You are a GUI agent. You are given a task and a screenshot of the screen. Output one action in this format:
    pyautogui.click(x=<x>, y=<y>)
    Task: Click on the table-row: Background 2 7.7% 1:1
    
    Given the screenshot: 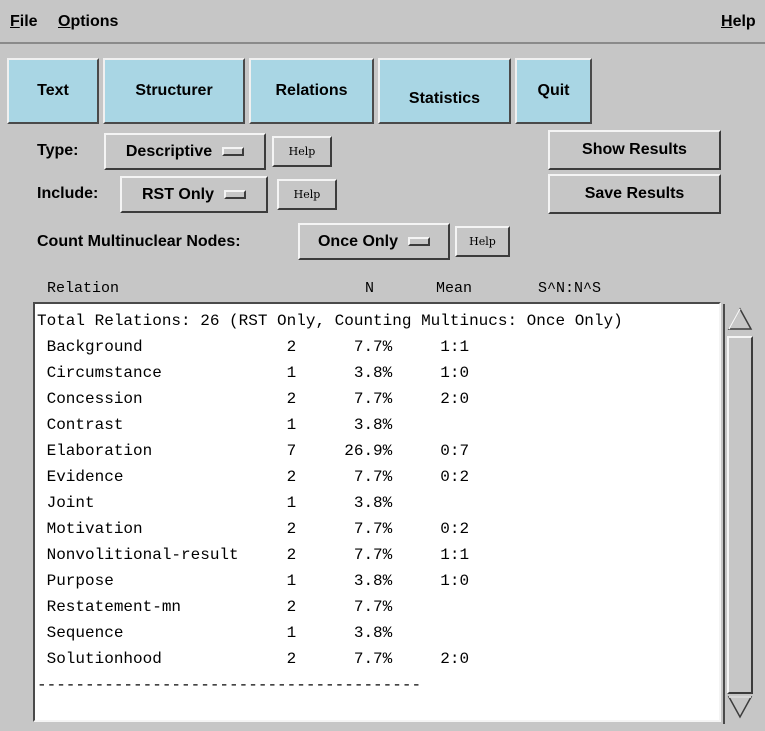 What is the action you would take?
    pyautogui.click(x=253, y=347)
    